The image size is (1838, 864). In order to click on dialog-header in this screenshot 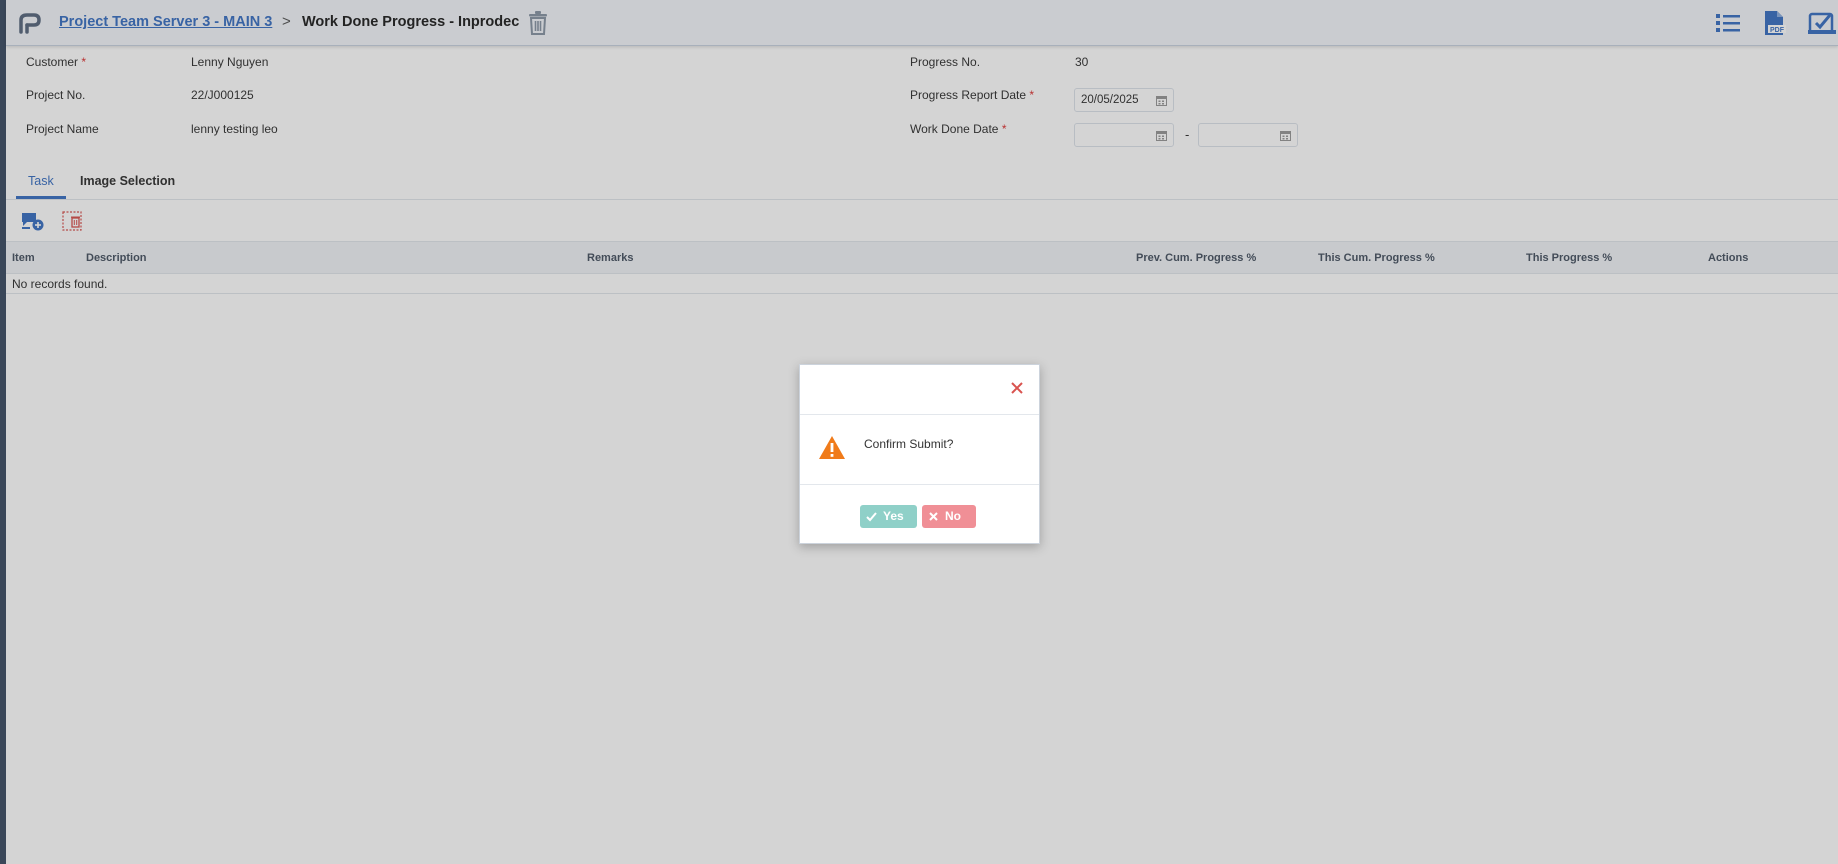, I will do `click(919, 390)`.